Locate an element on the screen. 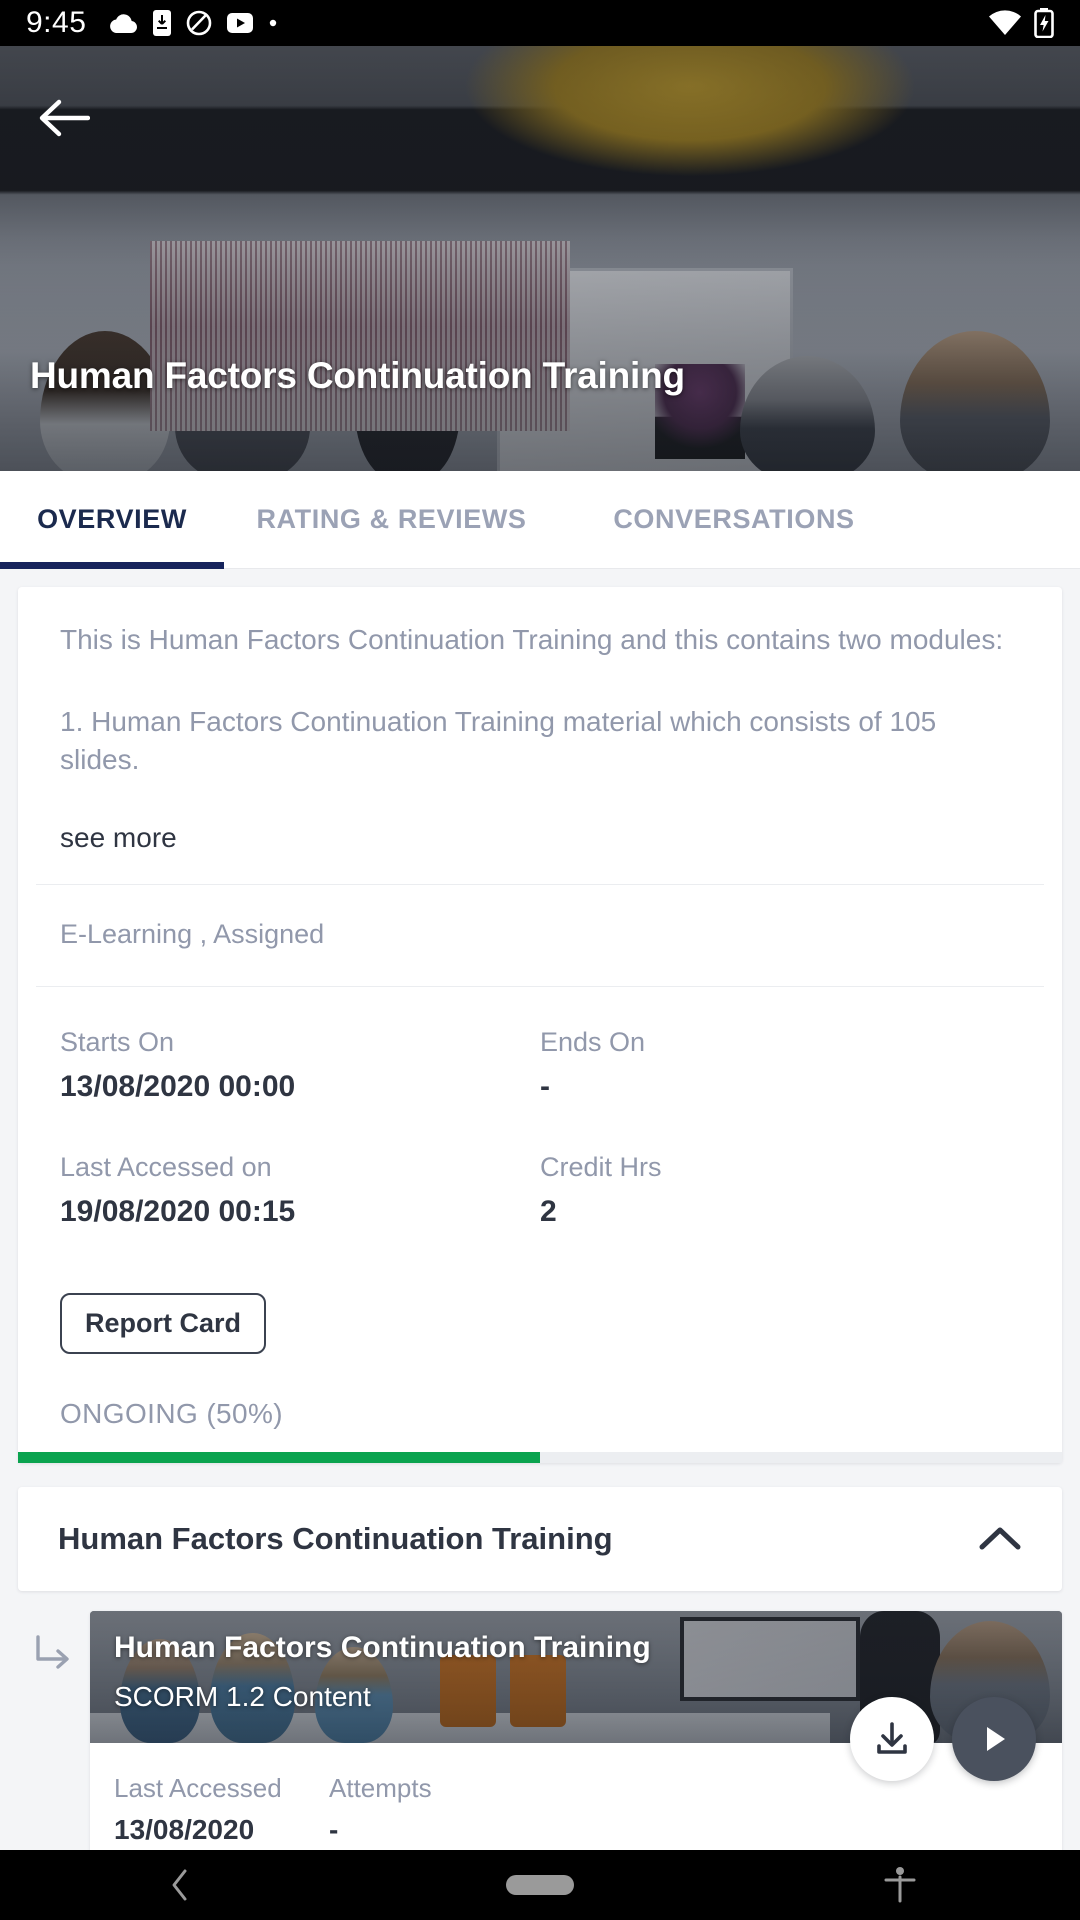  scorm-action-buttons is located at coordinates (943, 1739).